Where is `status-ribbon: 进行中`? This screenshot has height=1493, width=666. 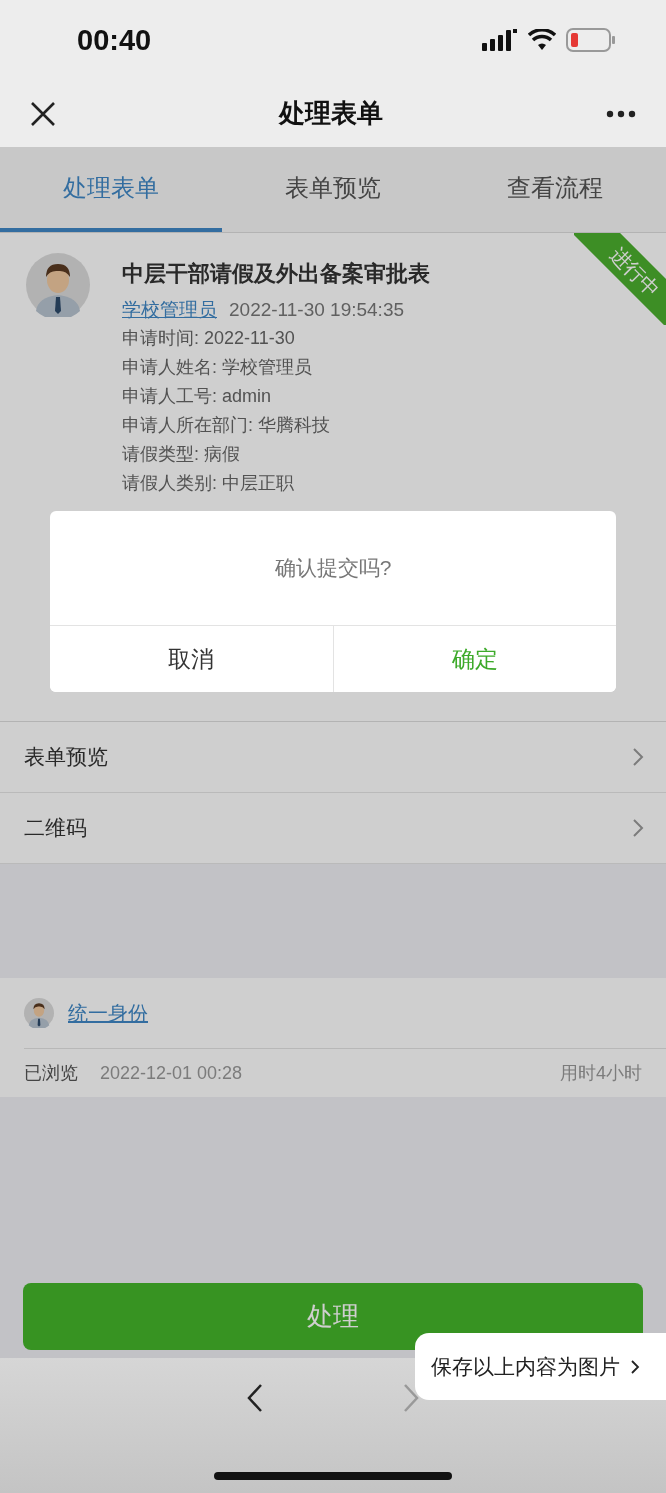
status-ribbon: 进行中 is located at coordinates (620, 279).